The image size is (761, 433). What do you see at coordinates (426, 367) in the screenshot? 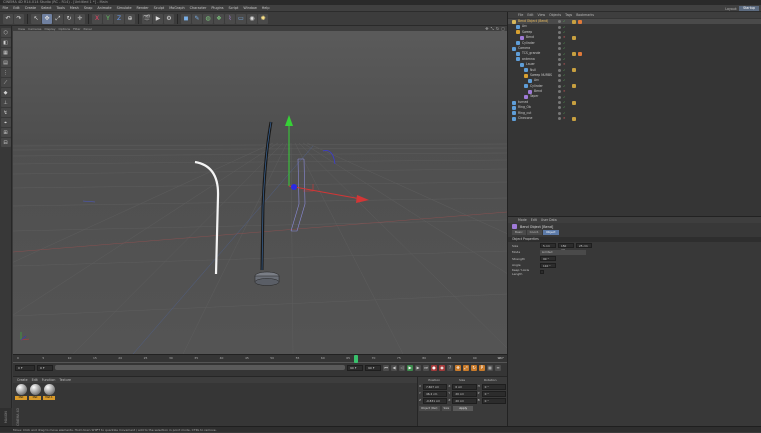
I see `go-to-end-icon: ⏭` at bounding box center [426, 367].